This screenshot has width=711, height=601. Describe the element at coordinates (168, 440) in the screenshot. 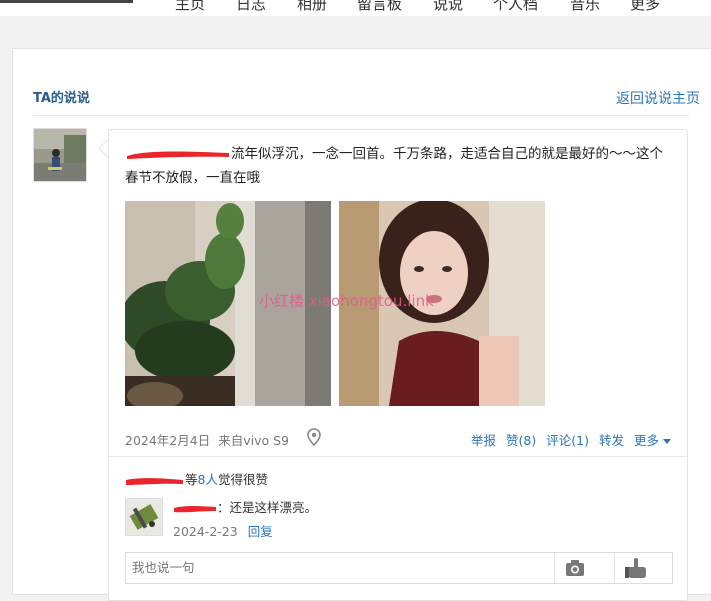

I see `post-date: 2024年2月4日` at that location.